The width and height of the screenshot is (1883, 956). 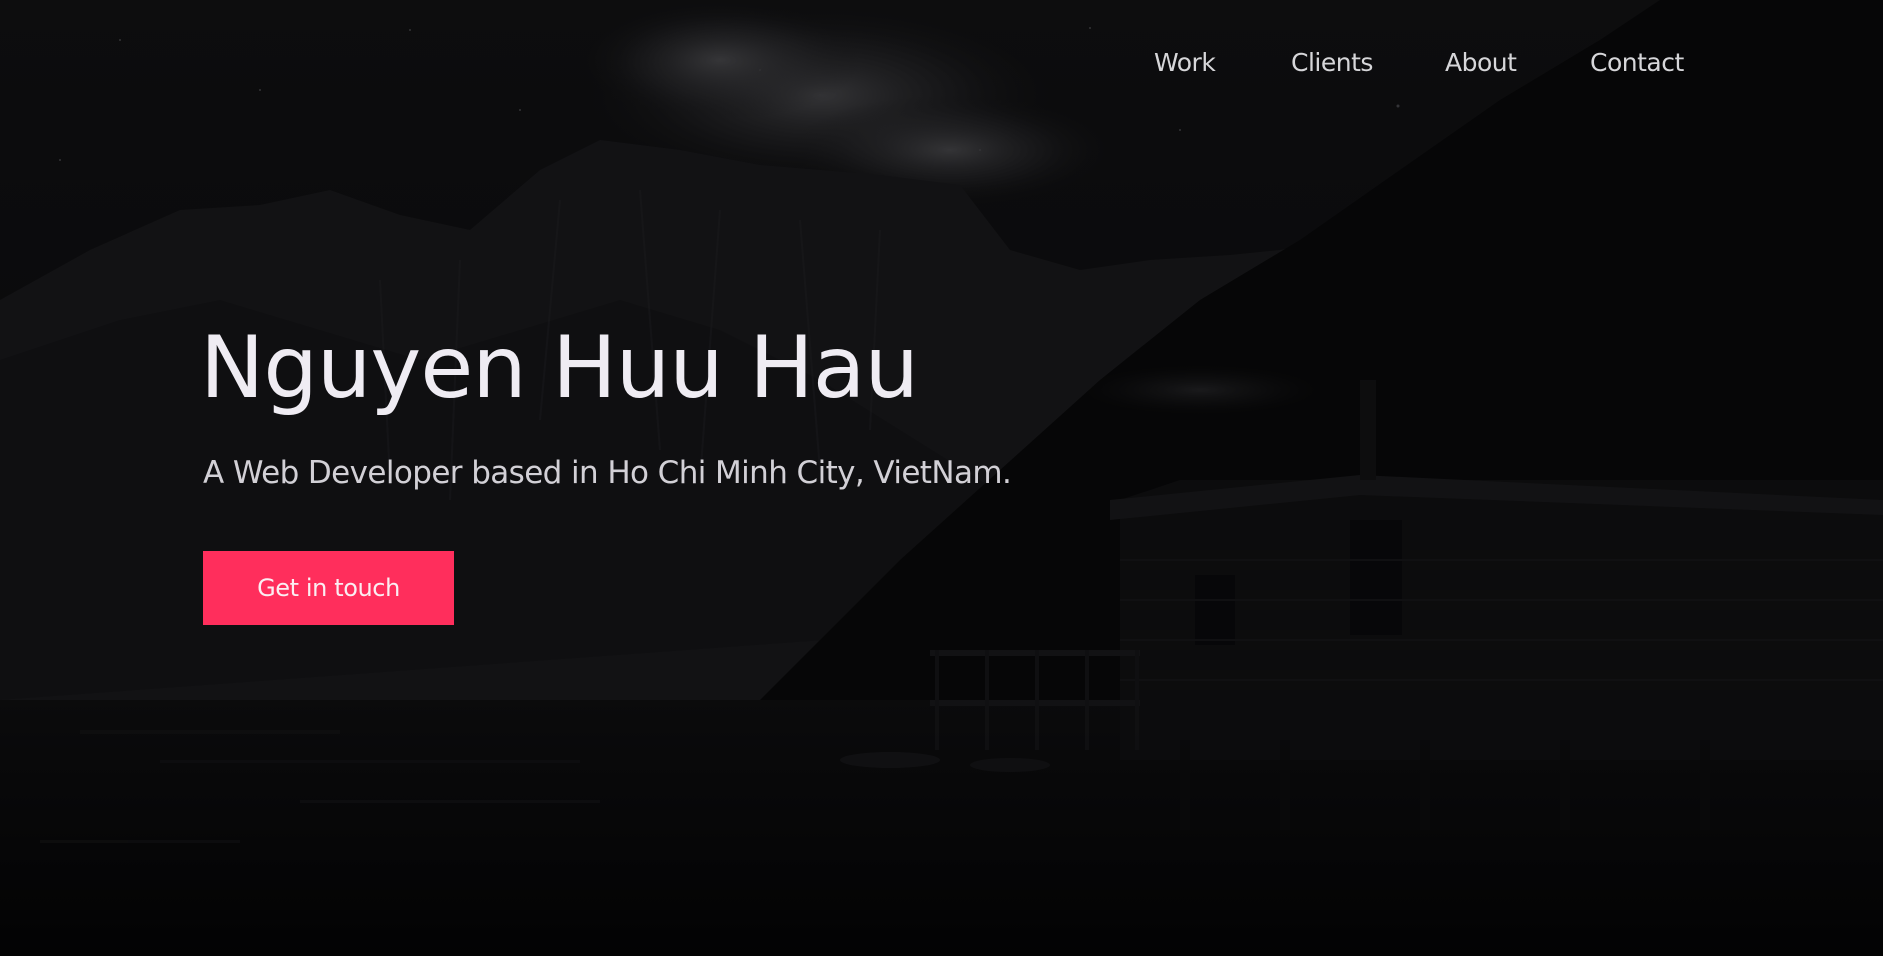 I want to click on nav-link-clients: Clients, so click(x=1332, y=62).